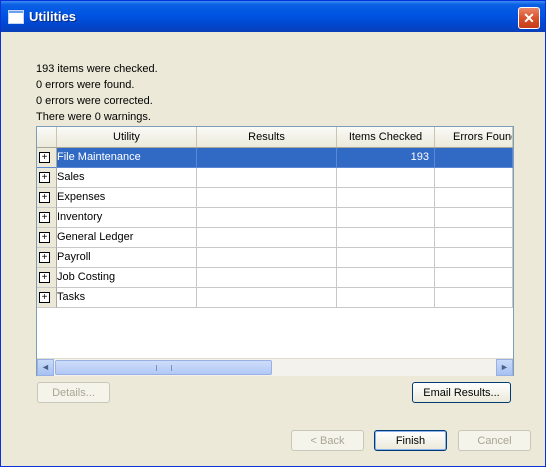 The height and width of the screenshot is (467, 546). I want to click on header-utility: Utility, so click(127, 137).